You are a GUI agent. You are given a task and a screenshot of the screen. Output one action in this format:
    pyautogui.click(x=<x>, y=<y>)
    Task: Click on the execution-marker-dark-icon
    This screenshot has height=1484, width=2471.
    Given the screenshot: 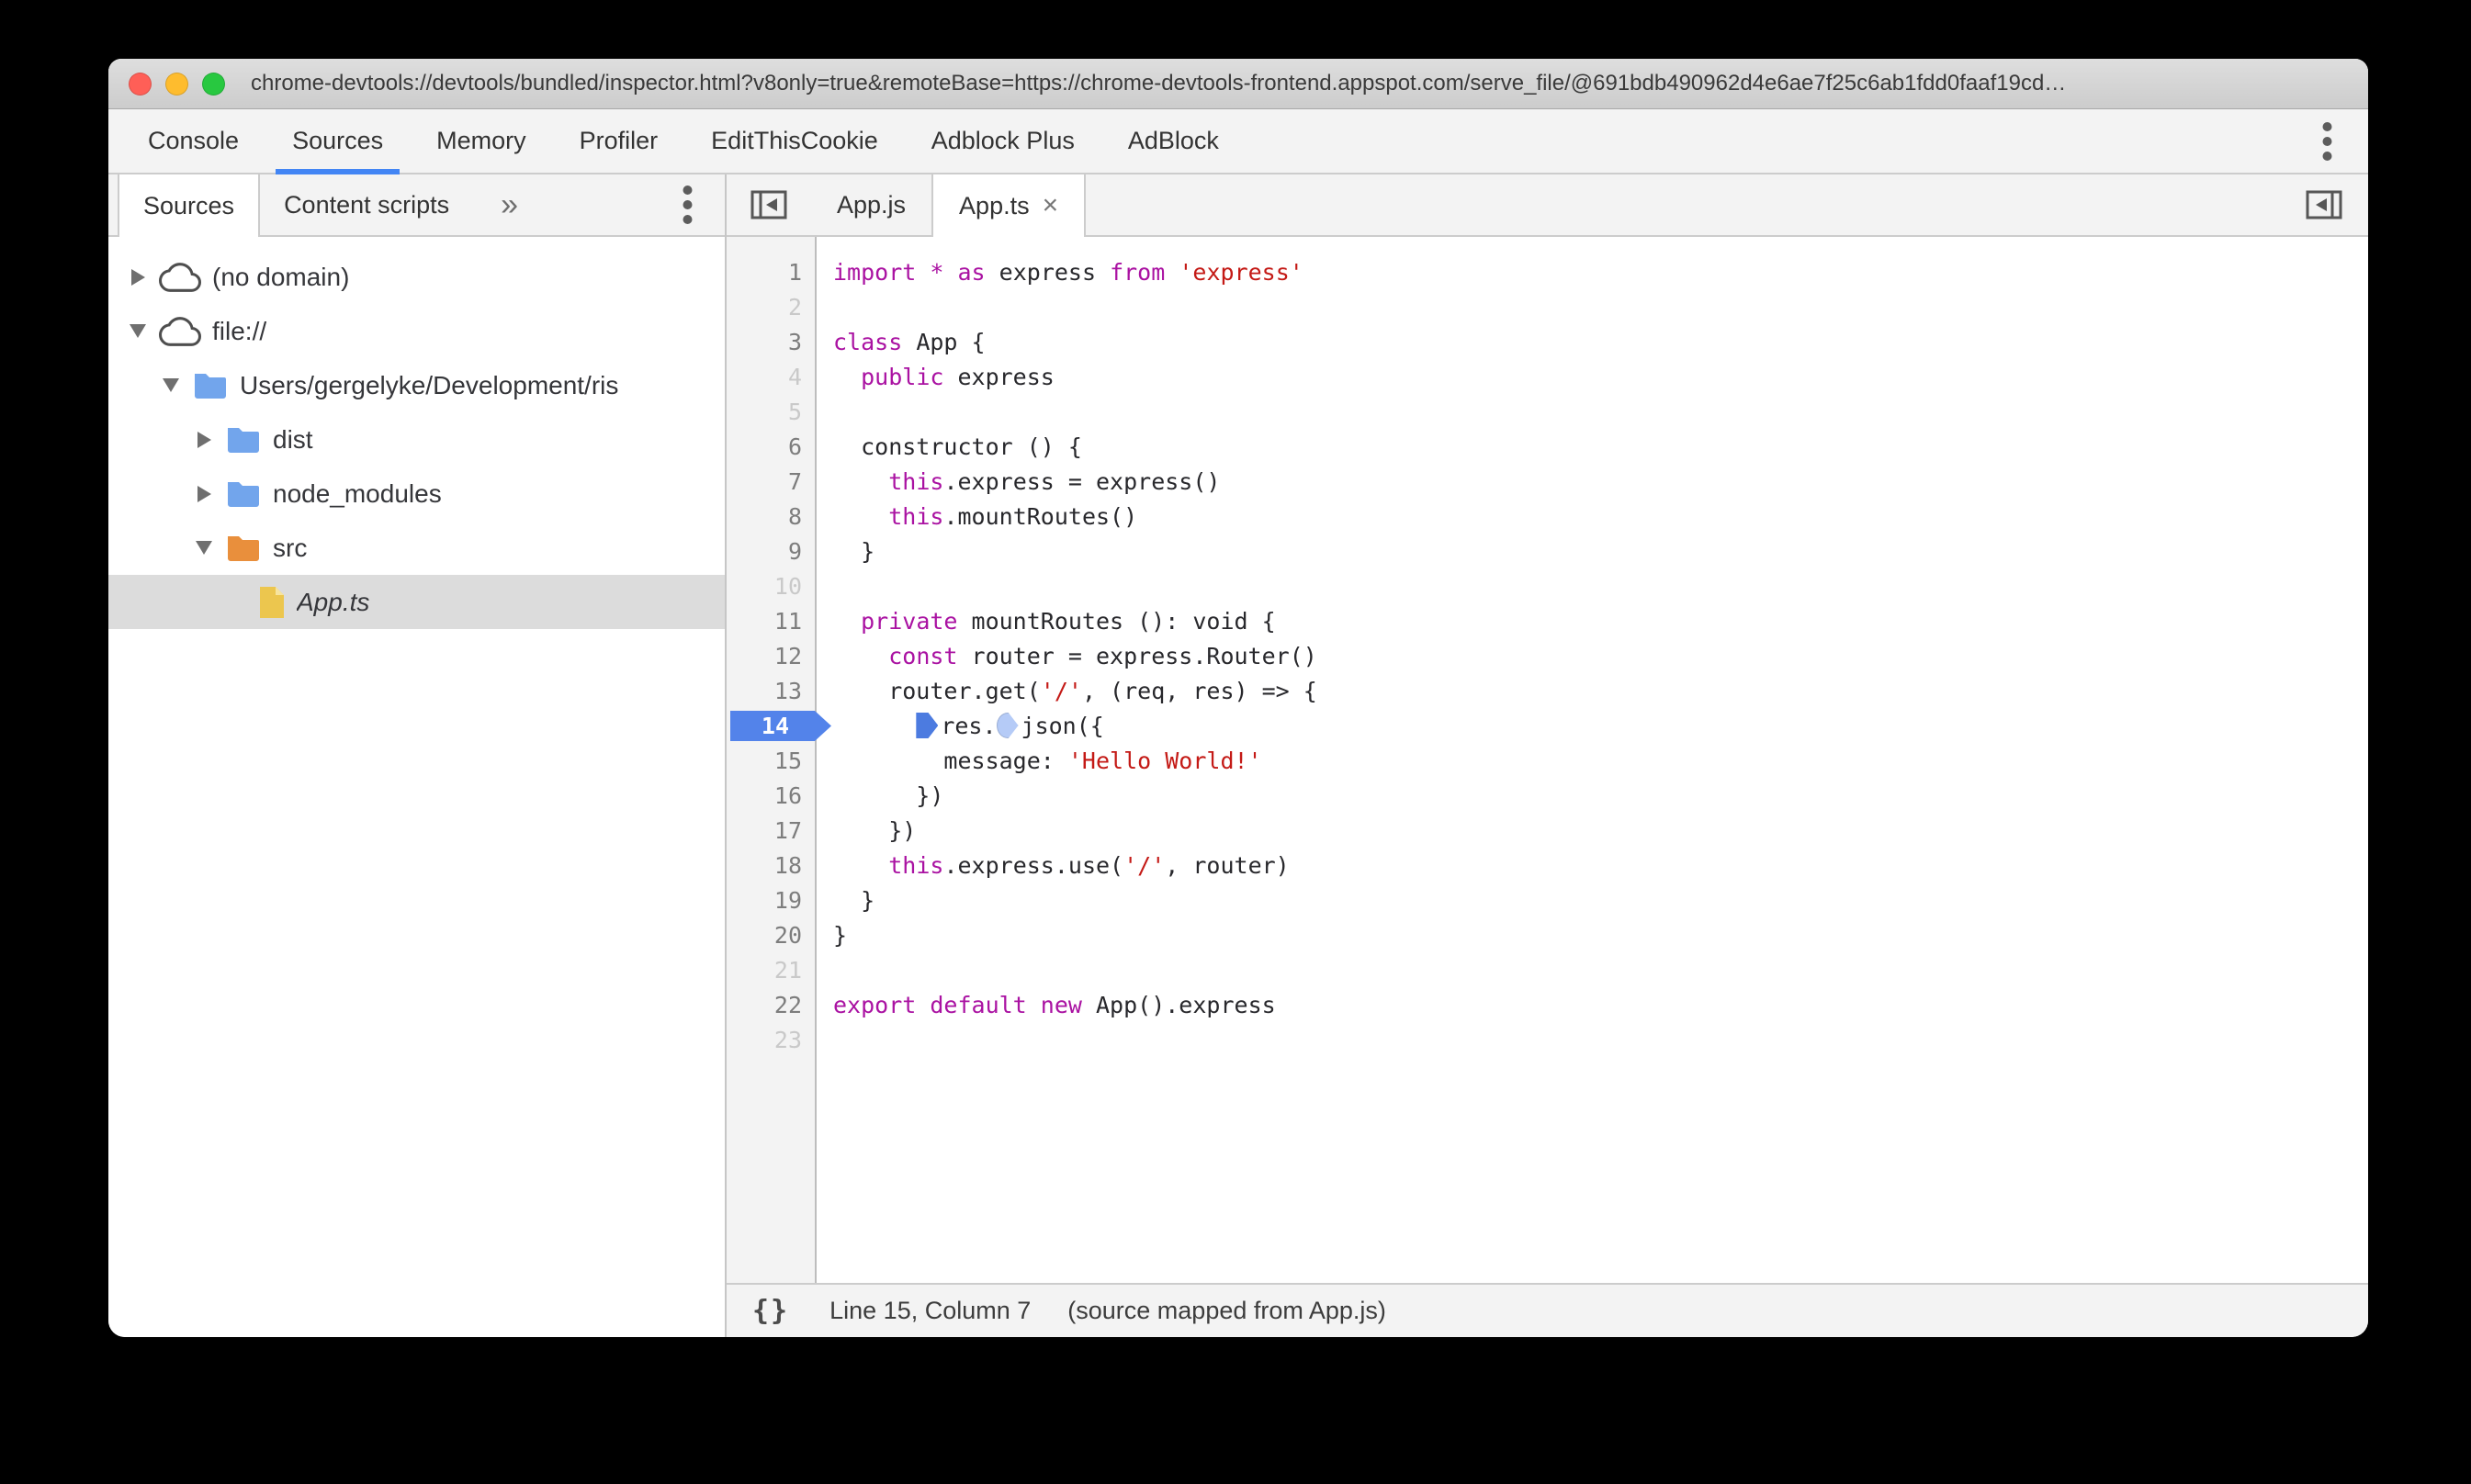 What is the action you would take?
    pyautogui.click(x=927, y=726)
    